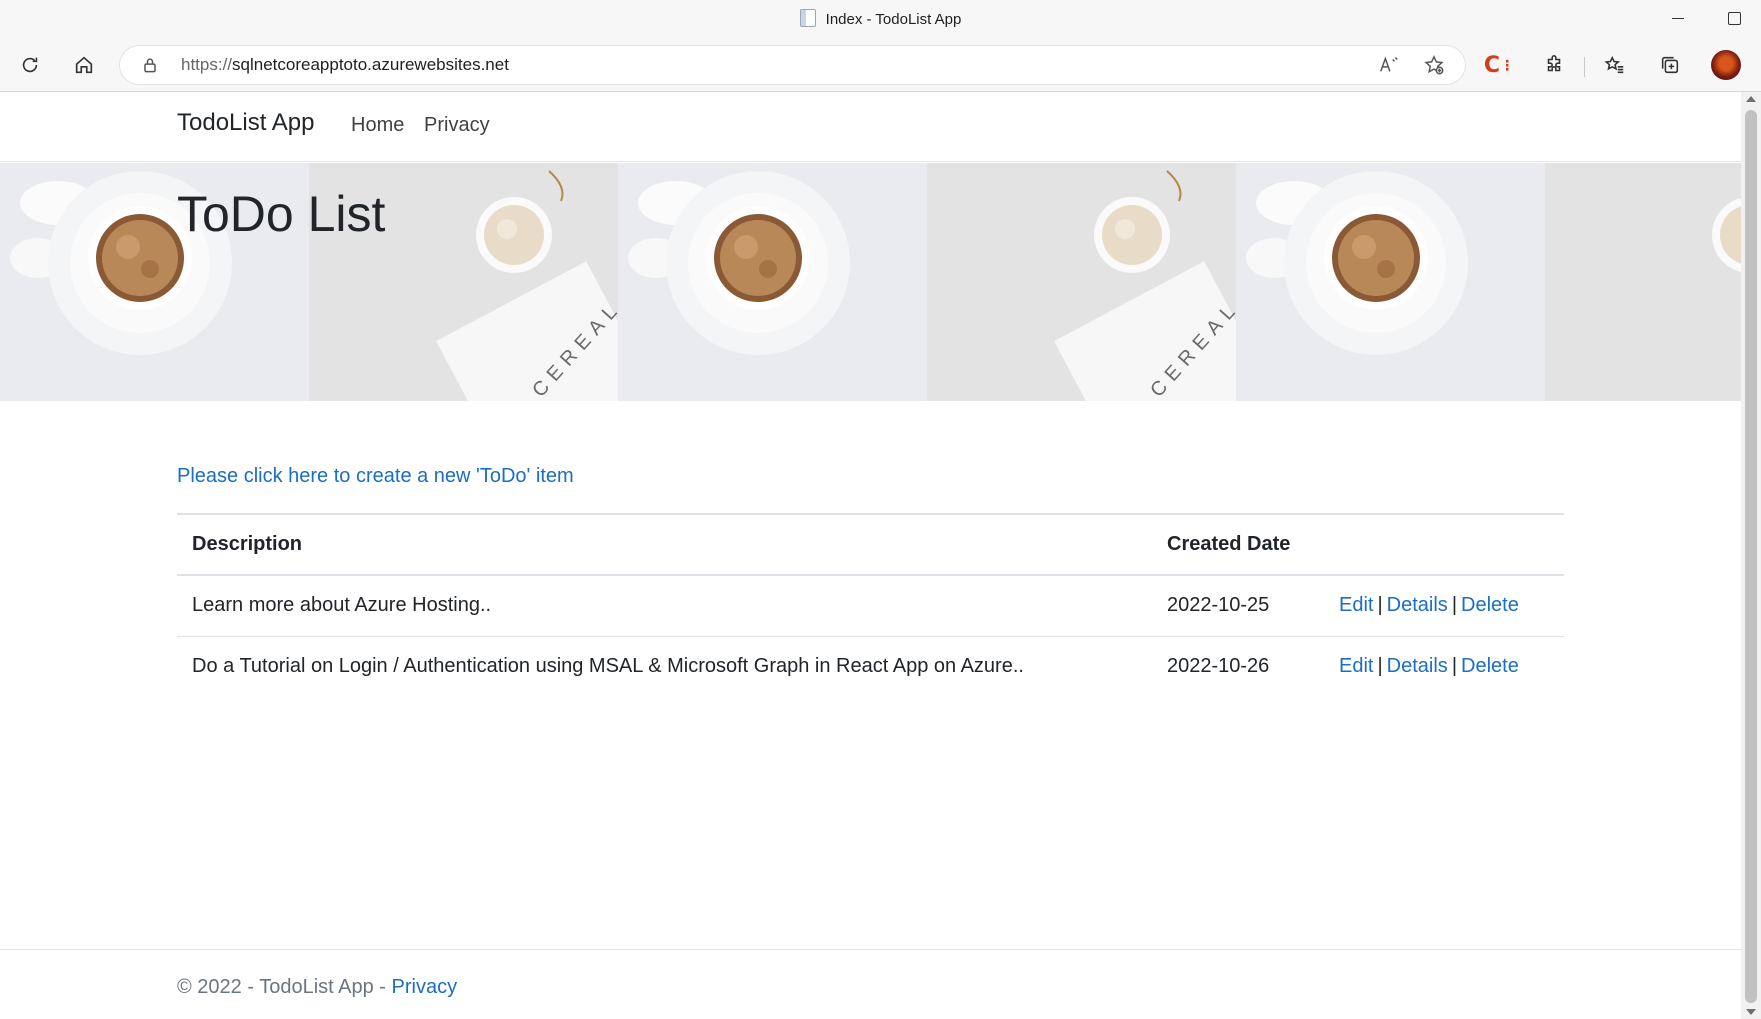  What do you see at coordinates (1434, 65) in the screenshot?
I see `add-favorite-icon` at bounding box center [1434, 65].